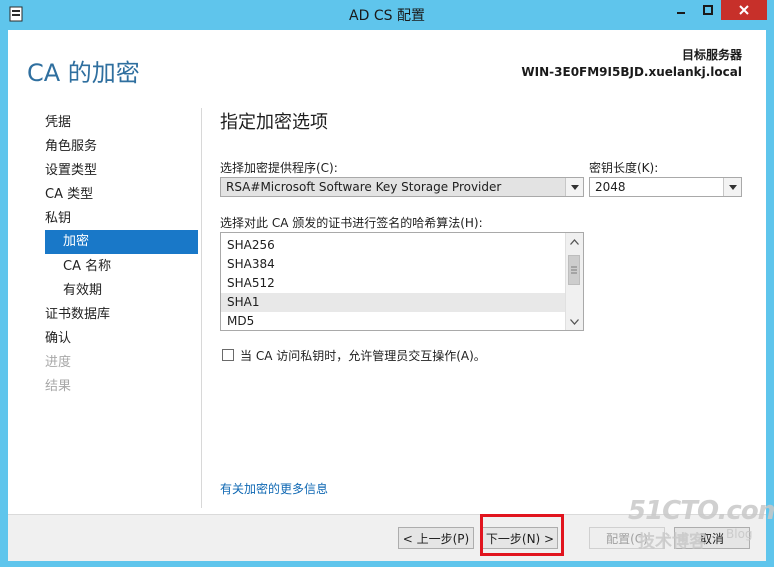  Describe the element at coordinates (393, 264) in the screenshot. I see `list-item: SHA384` at that location.